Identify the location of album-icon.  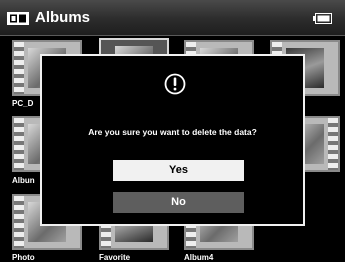
(18, 18).